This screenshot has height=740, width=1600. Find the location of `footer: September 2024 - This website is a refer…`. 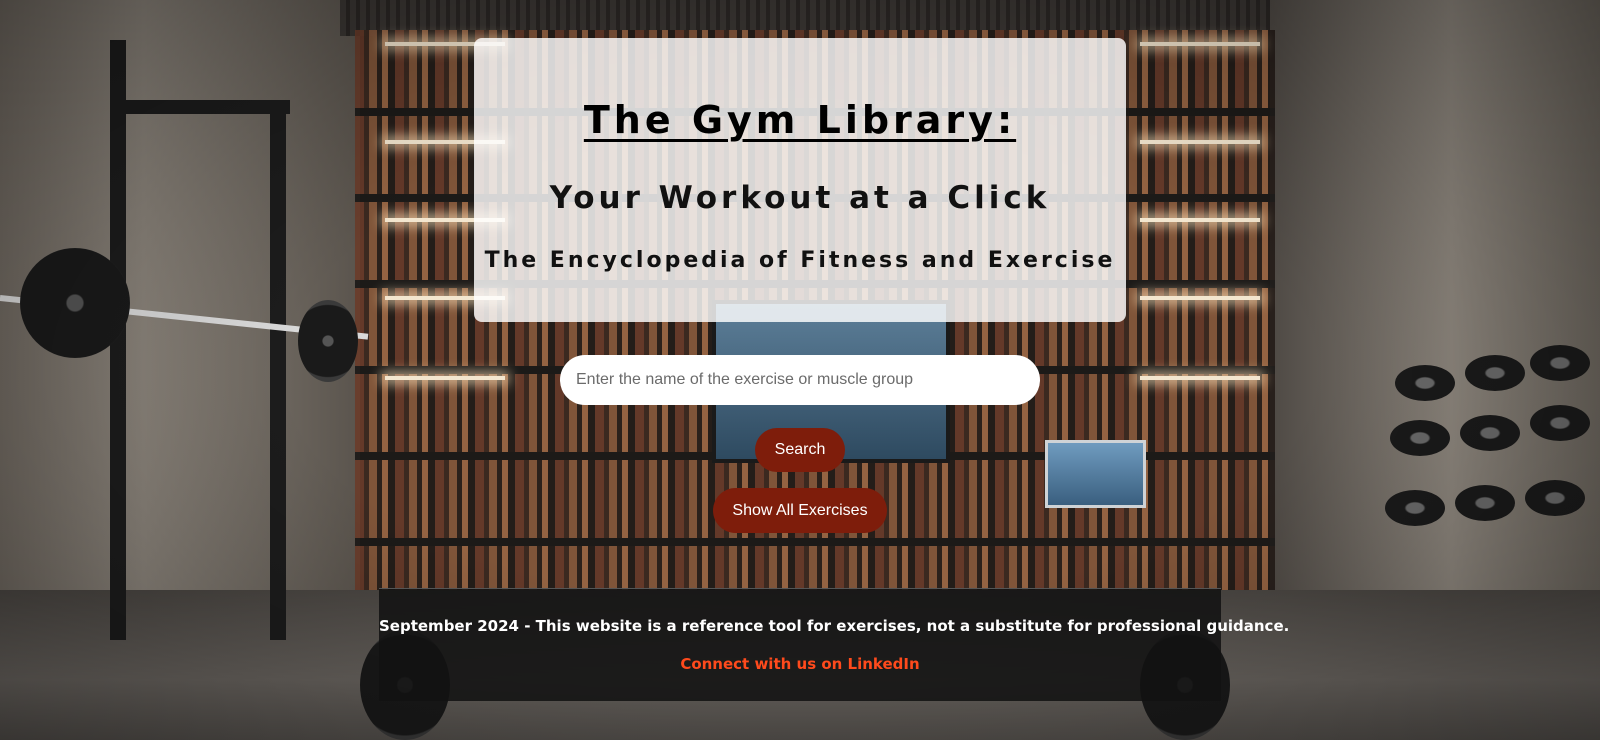

footer: September 2024 - This website is a refer… is located at coordinates (834, 644).